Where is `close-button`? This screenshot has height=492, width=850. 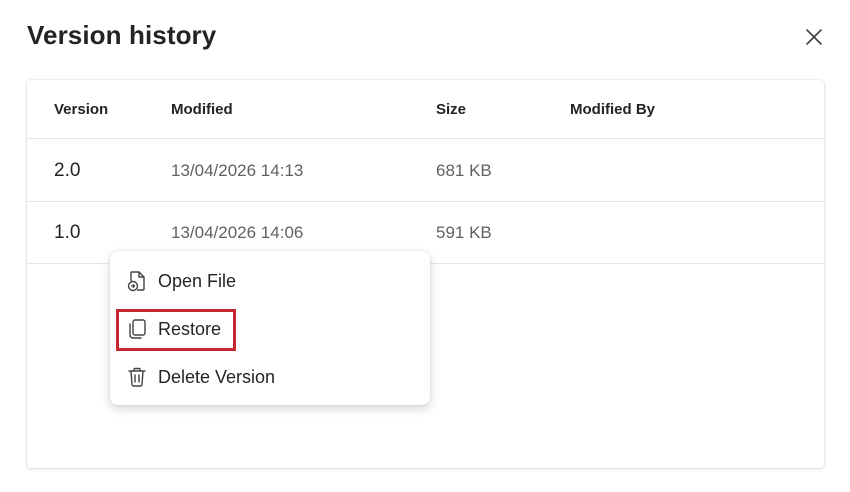
close-button is located at coordinates (814, 37).